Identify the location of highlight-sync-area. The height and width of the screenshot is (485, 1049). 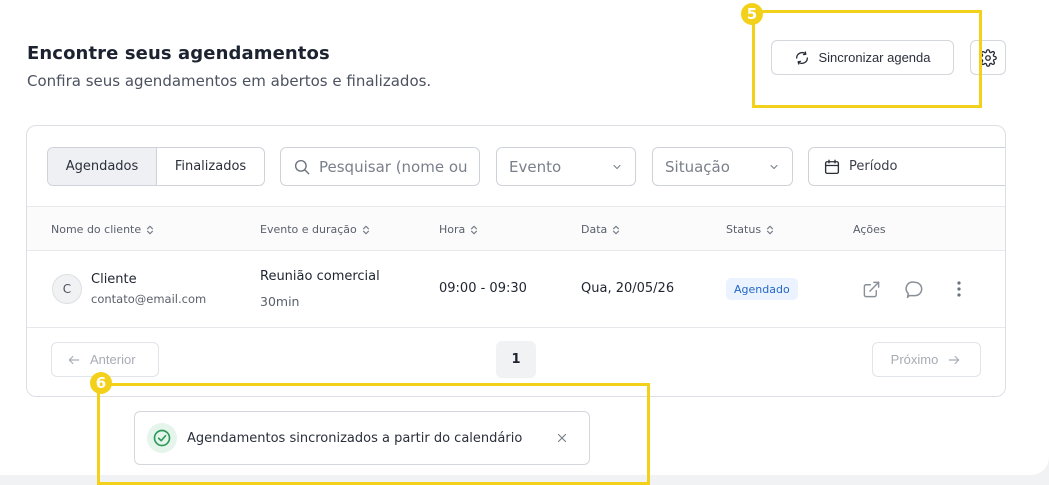
(867, 59).